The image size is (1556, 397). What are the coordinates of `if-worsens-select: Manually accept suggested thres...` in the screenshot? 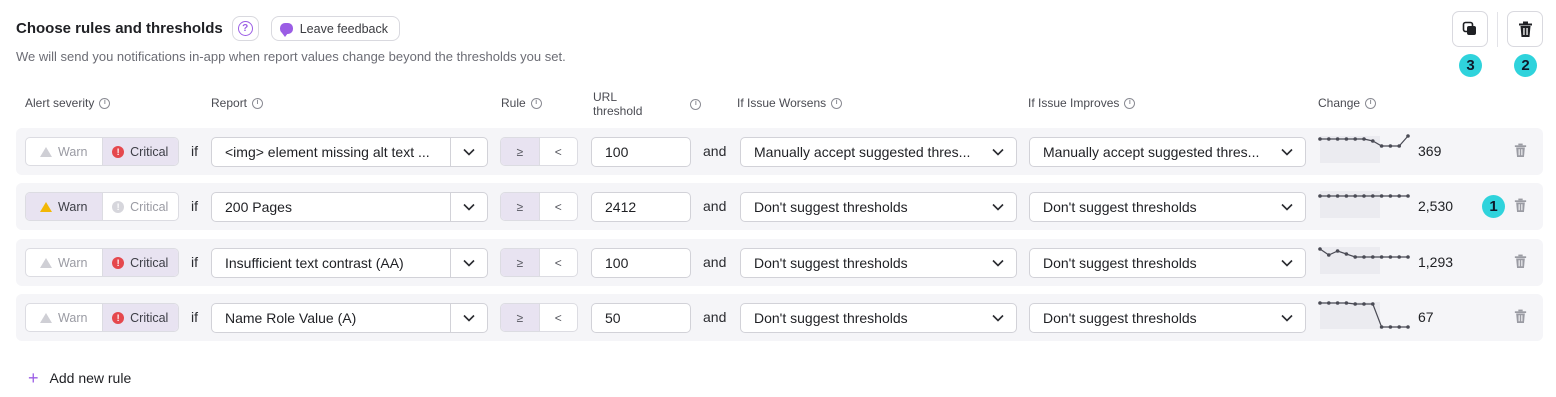 It's located at (878, 152).